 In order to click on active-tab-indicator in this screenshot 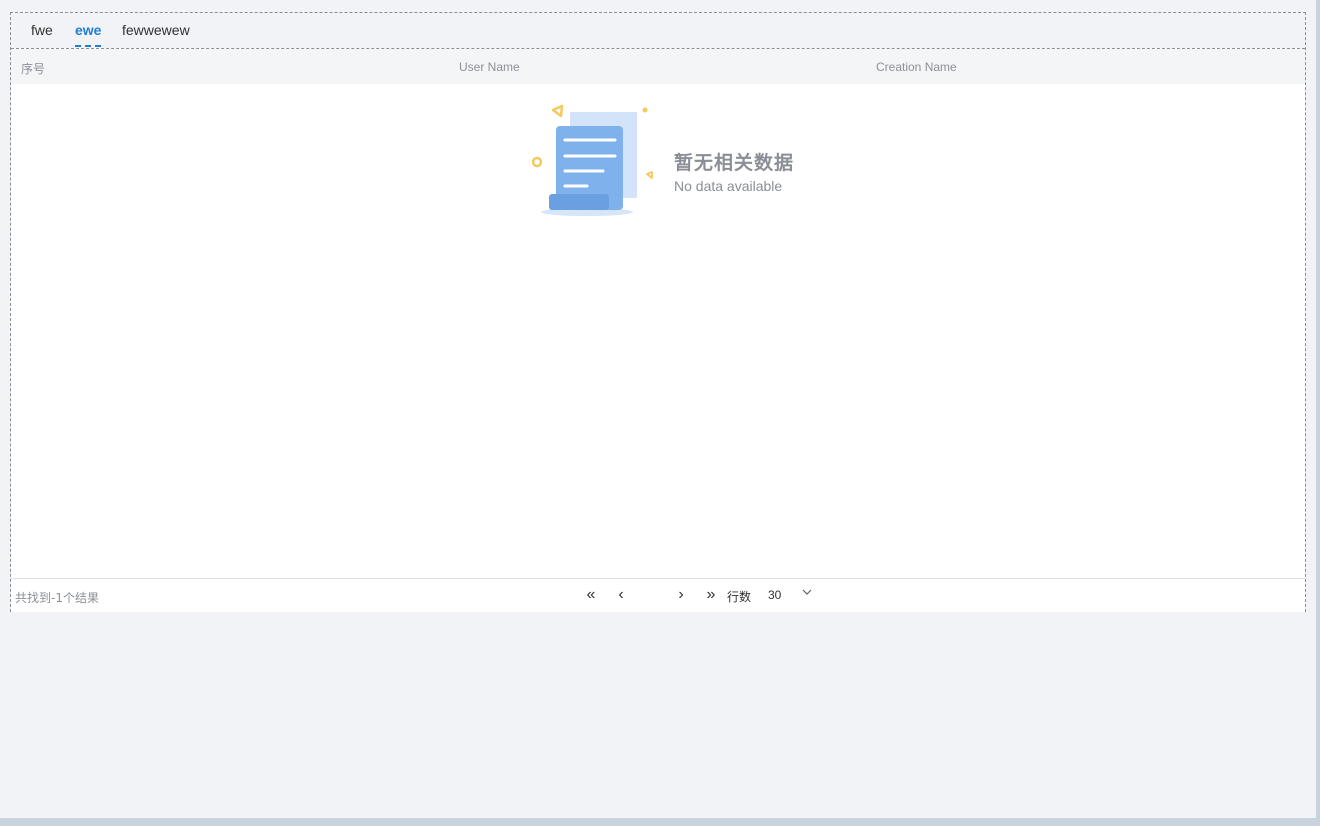, I will do `click(88, 46)`.